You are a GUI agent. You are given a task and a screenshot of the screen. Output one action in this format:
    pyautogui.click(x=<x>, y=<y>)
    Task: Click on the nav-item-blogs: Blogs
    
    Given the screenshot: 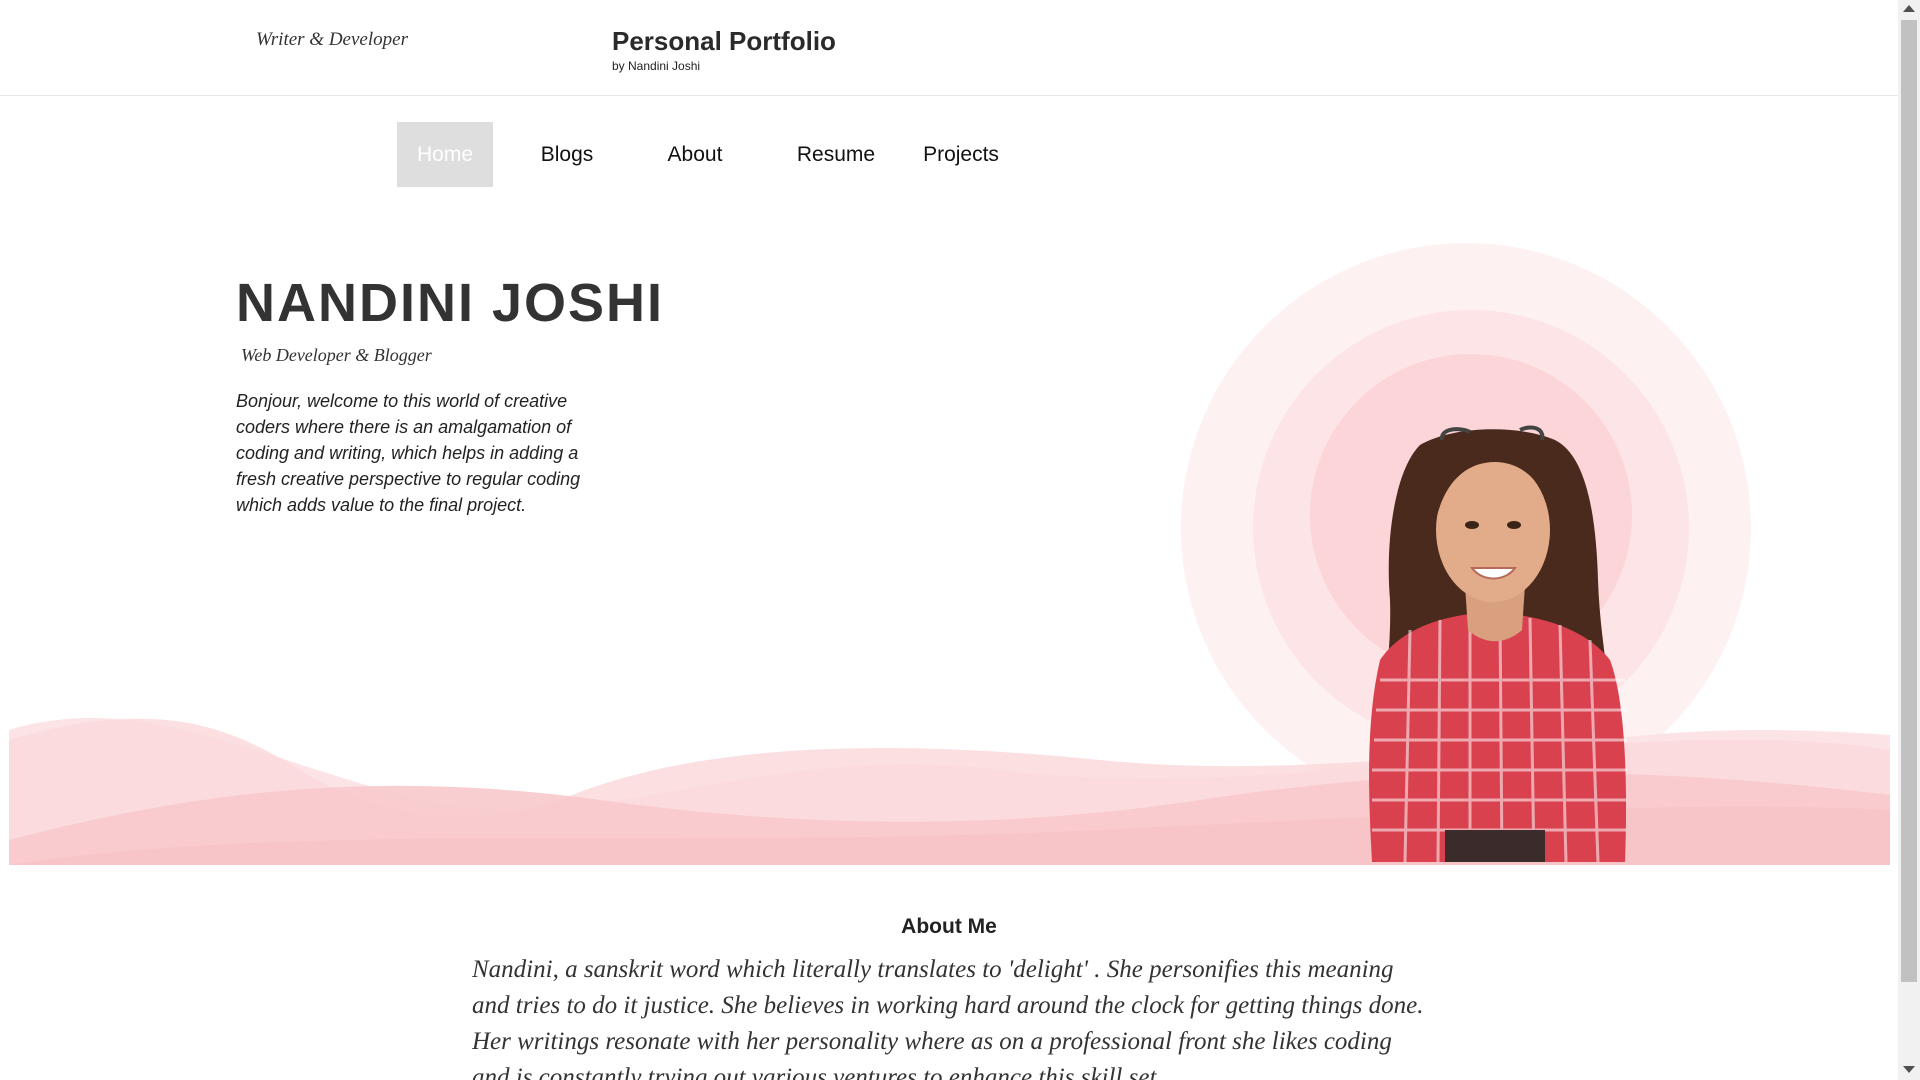 What is the action you would take?
    pyautogui.click(x=567, y=154)
    